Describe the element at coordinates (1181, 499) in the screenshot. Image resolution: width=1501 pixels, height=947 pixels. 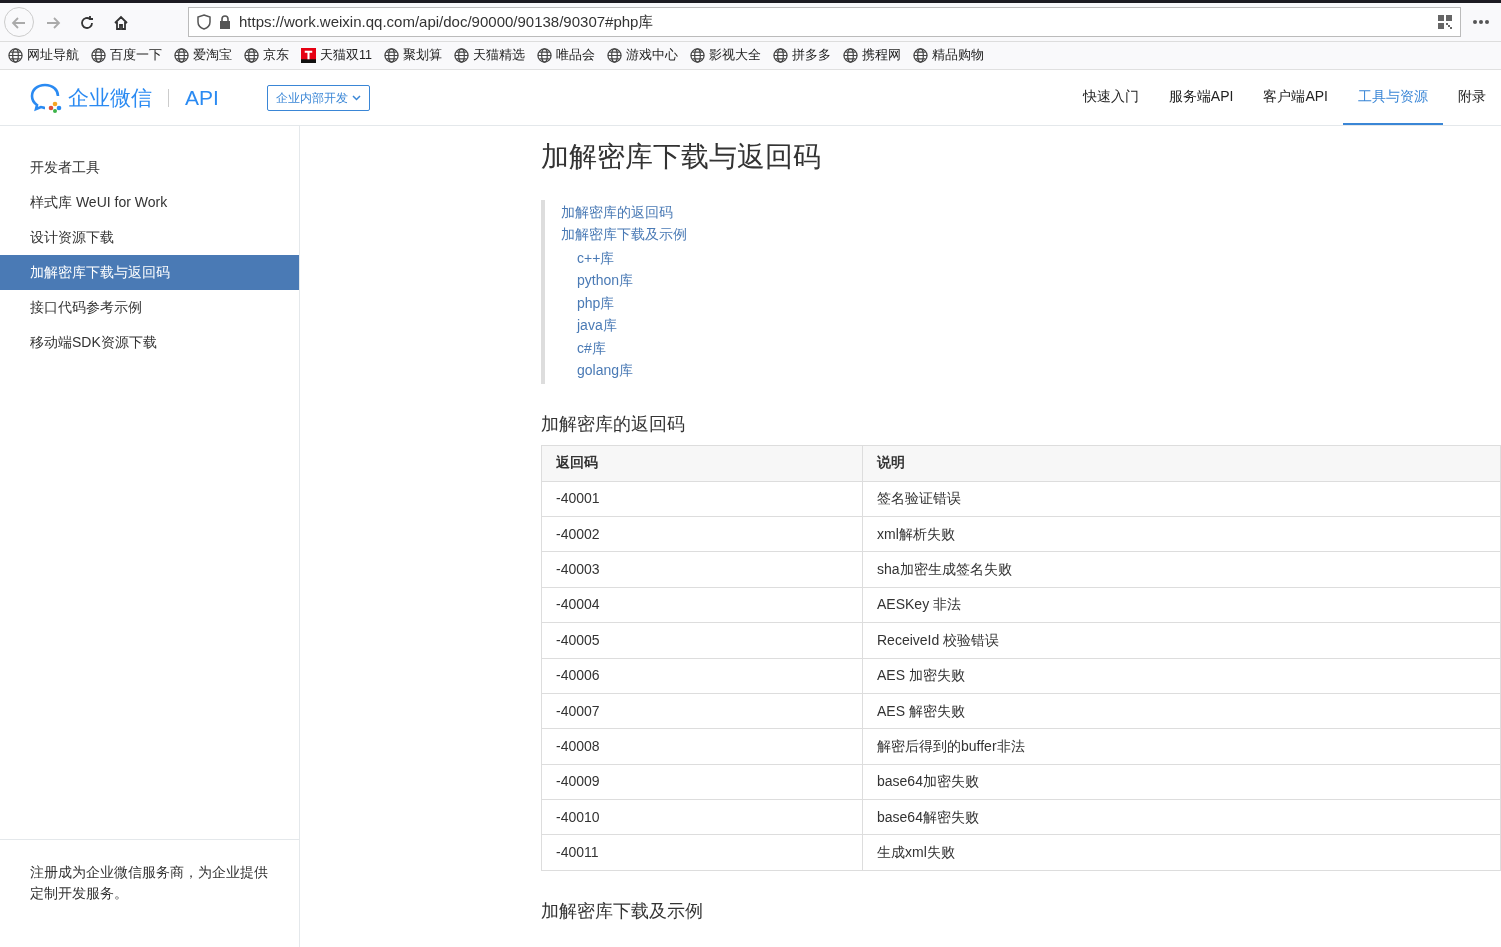
I see `table-cell: 签名验证错误` at that location.